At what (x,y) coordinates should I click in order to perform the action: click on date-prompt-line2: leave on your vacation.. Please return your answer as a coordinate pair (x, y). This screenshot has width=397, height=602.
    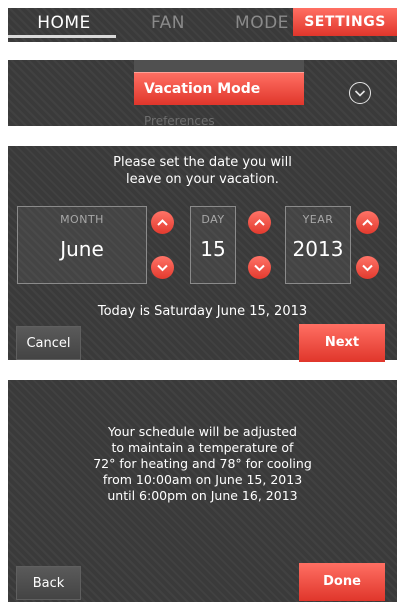
    Looking at the image, I should click on (202, 179).